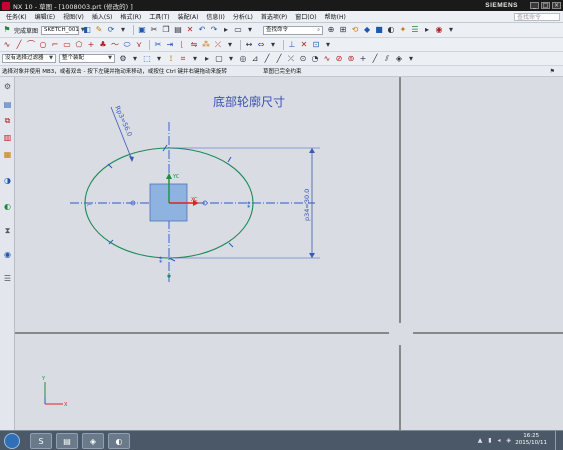 The height and width of the screenshot is (450, 563). I want to click on linear-dimension-icon: ⇔, so click(261, 45).